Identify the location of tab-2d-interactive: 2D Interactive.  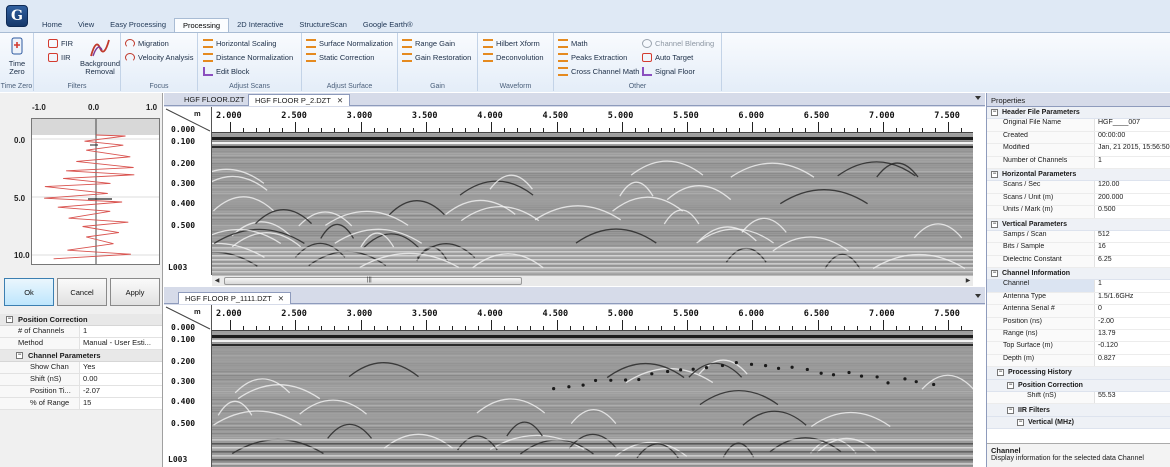
(260, 25).